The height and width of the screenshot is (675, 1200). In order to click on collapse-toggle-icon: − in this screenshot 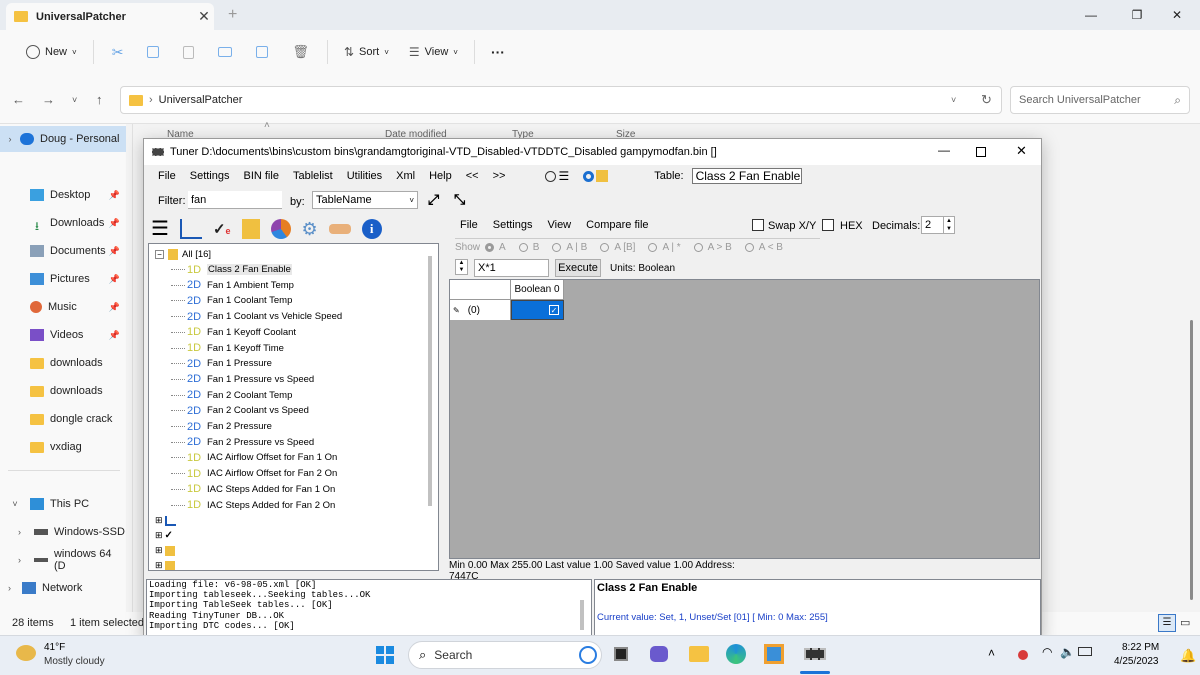, I will do `click(159, 254)`.